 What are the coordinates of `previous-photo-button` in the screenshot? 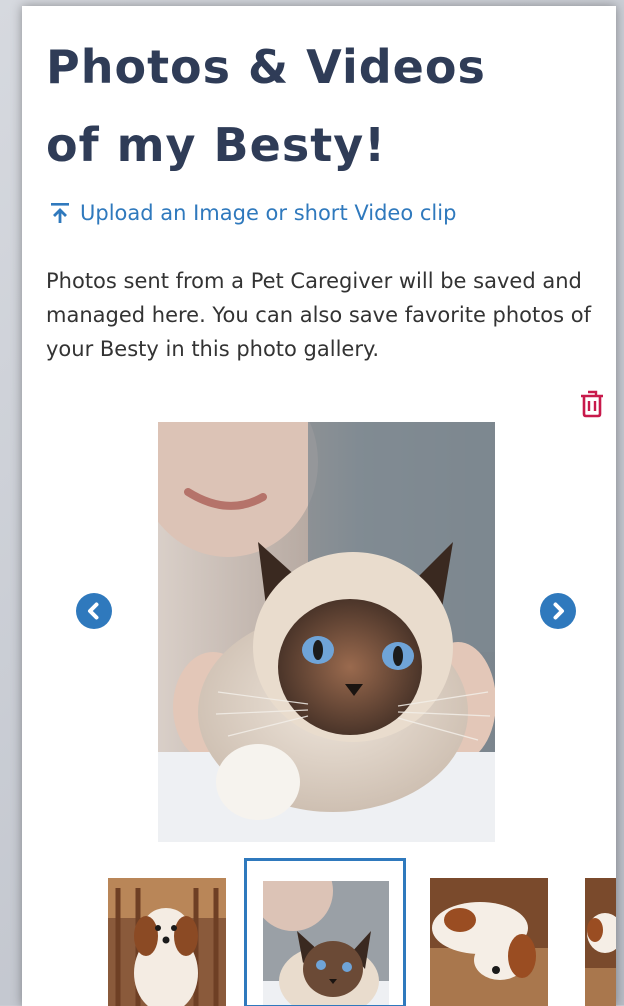 It's located at (94, 611).